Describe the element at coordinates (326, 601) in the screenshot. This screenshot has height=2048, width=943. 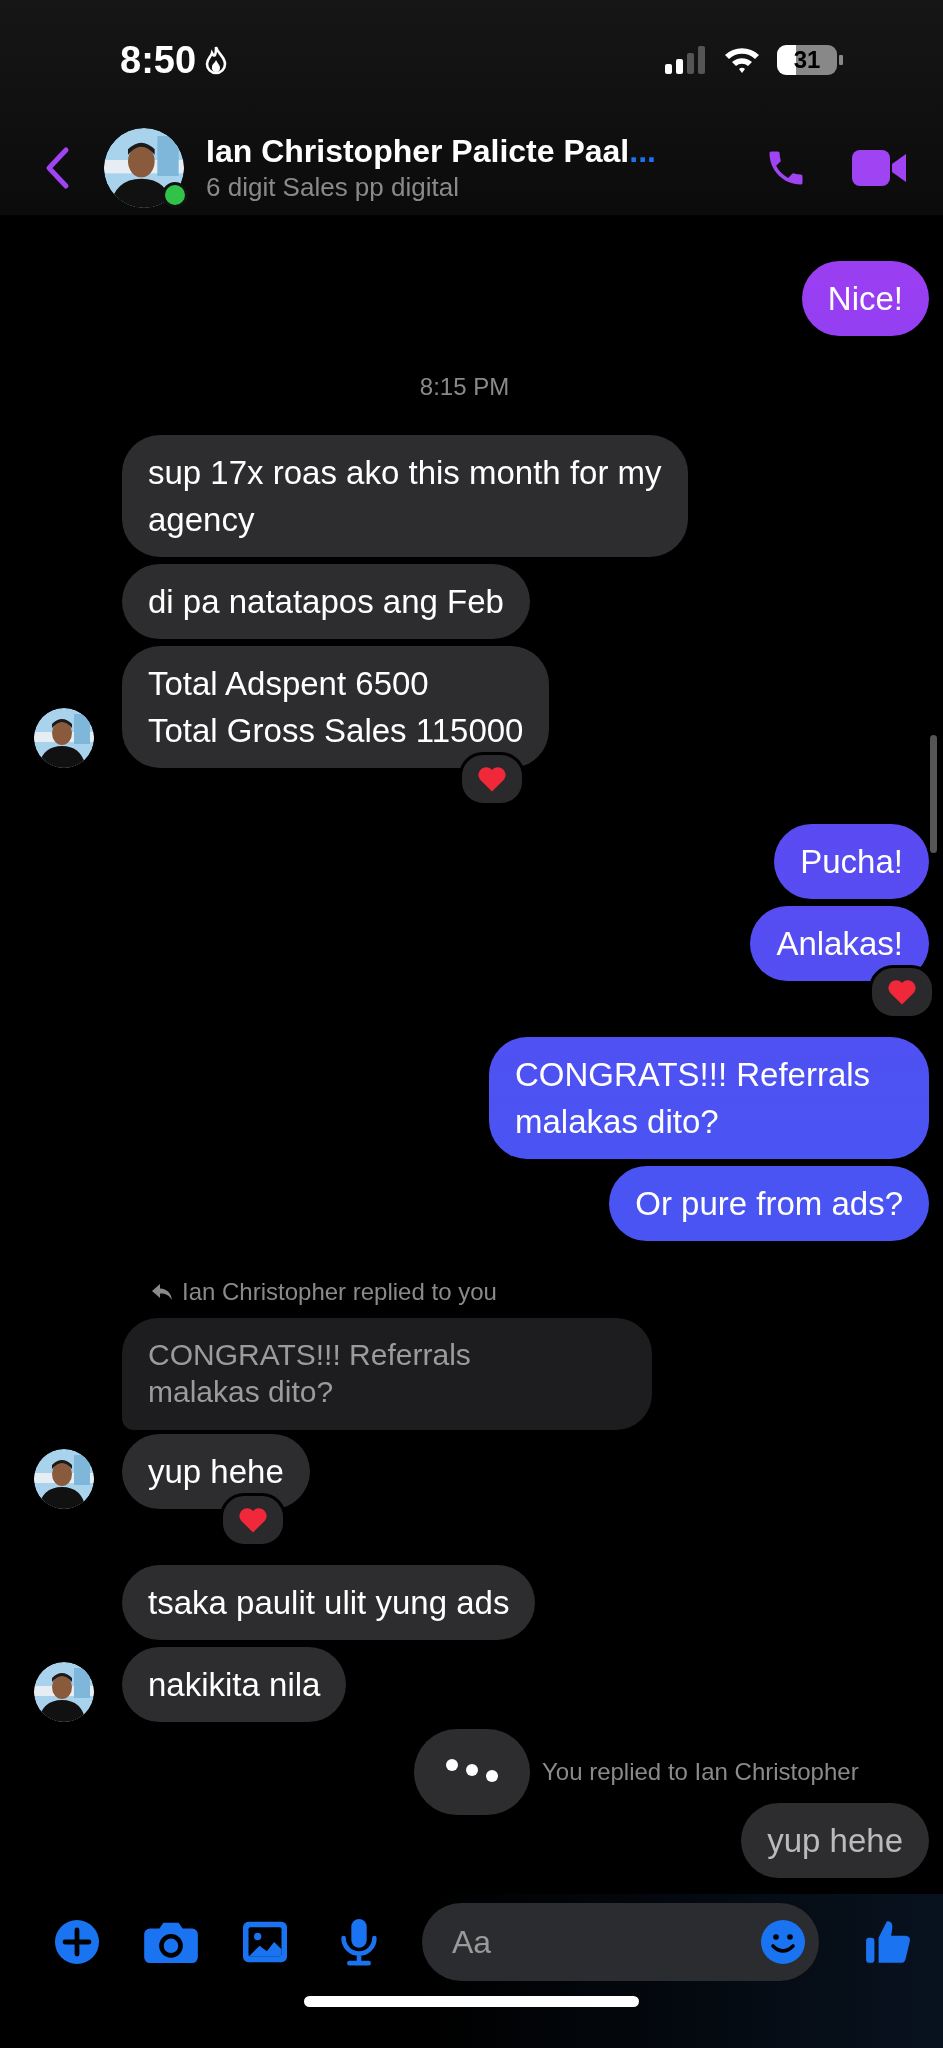
I see `message-bubble: di pa natatapos ang Feb` at that location.